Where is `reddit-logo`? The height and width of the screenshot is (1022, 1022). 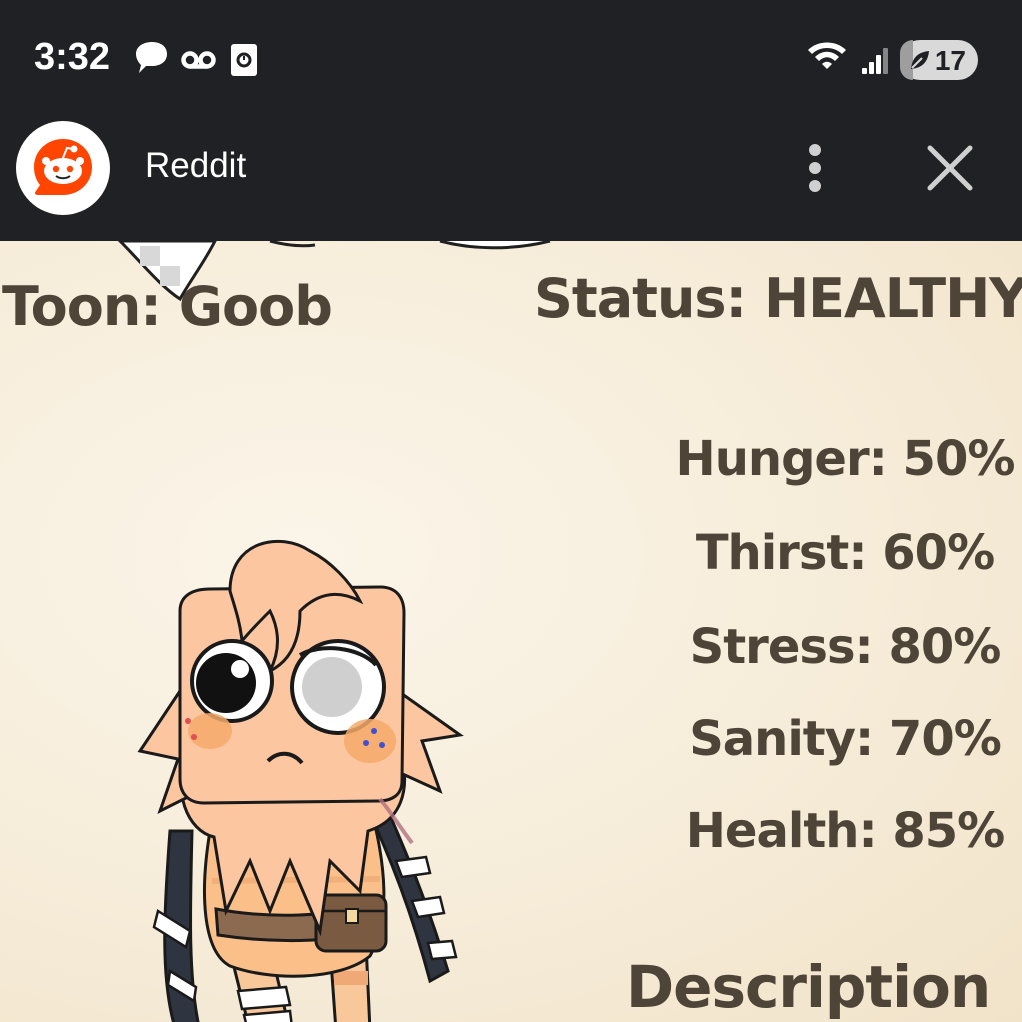
reddit-logo is located at coordinates (63, 168).